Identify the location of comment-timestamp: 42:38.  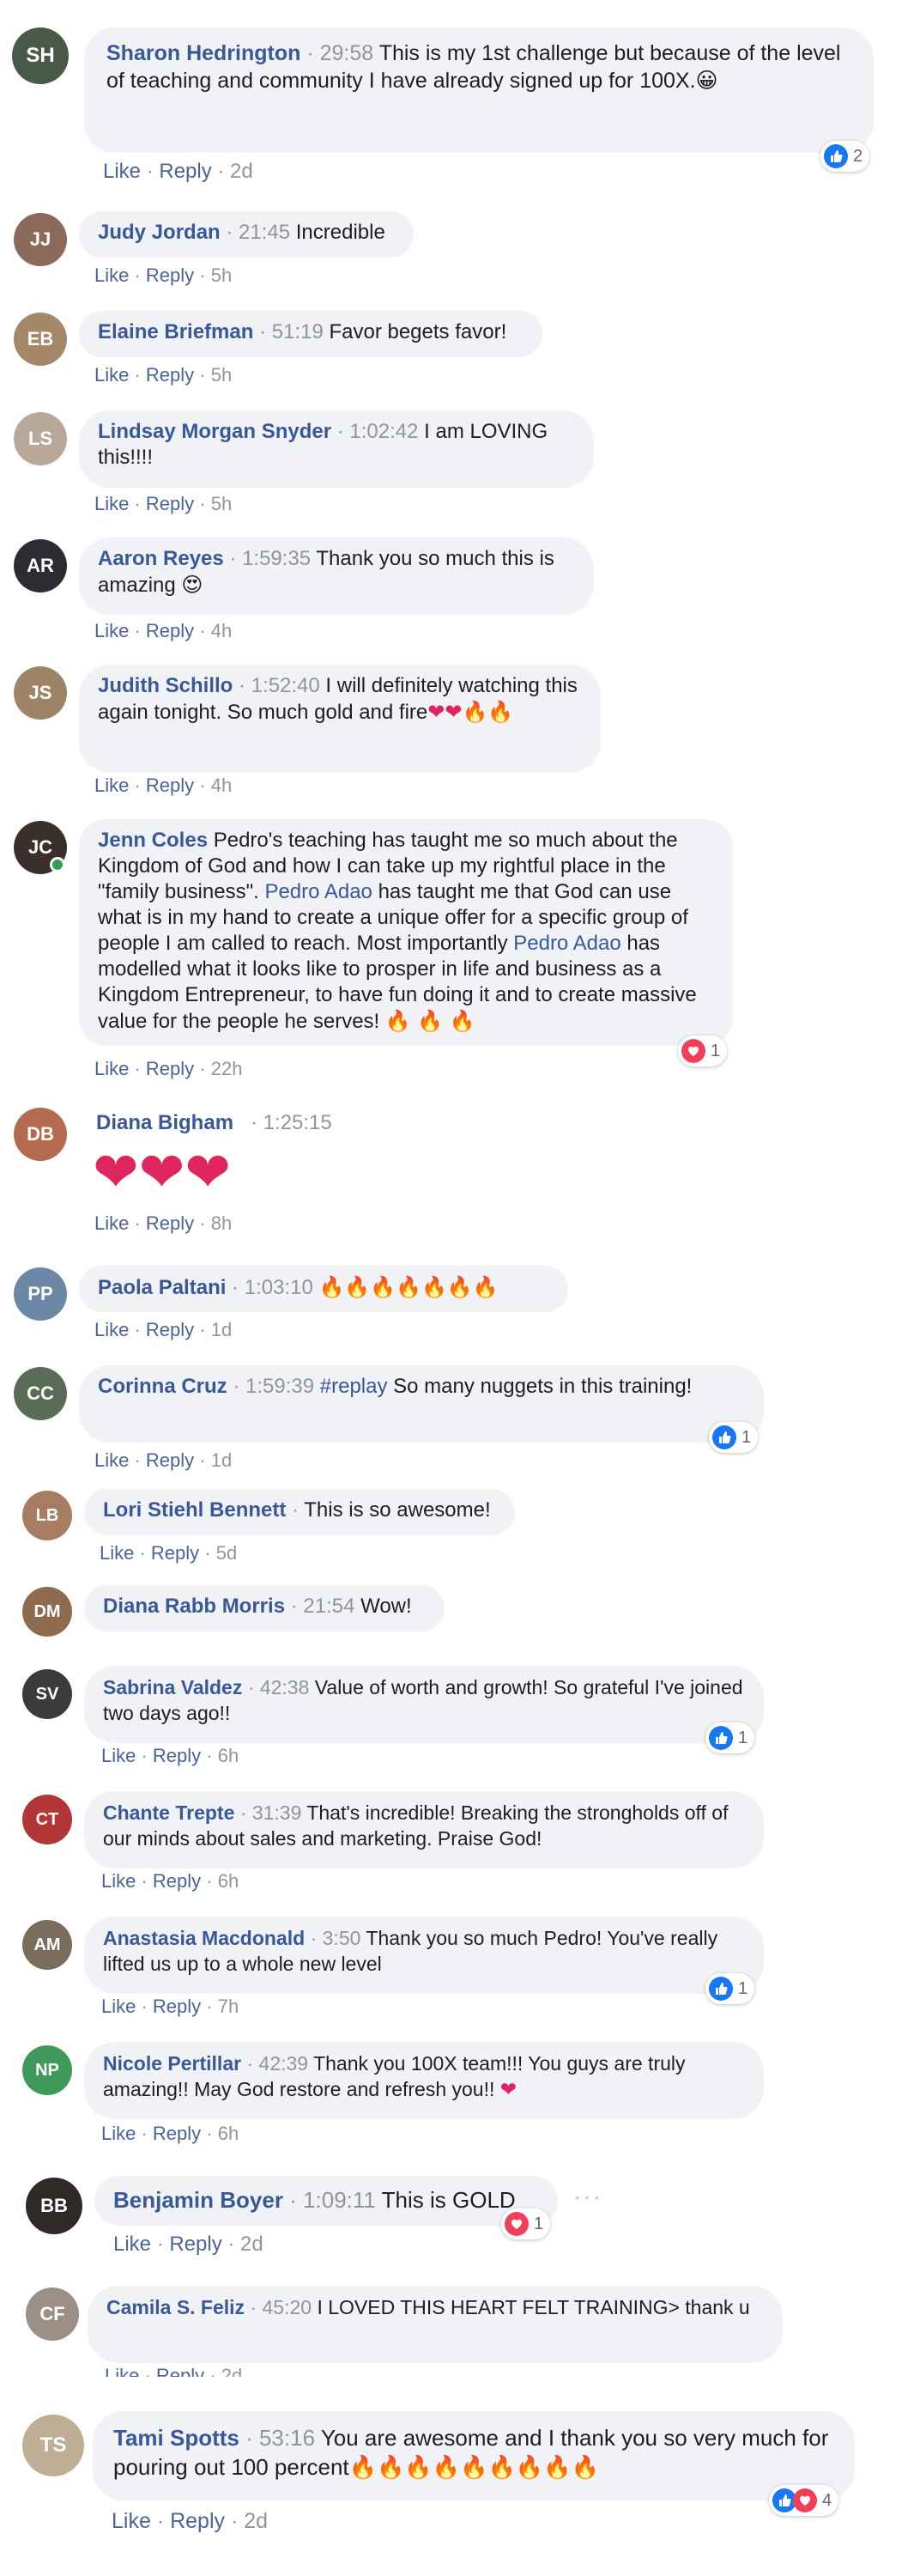
(285, 1687).